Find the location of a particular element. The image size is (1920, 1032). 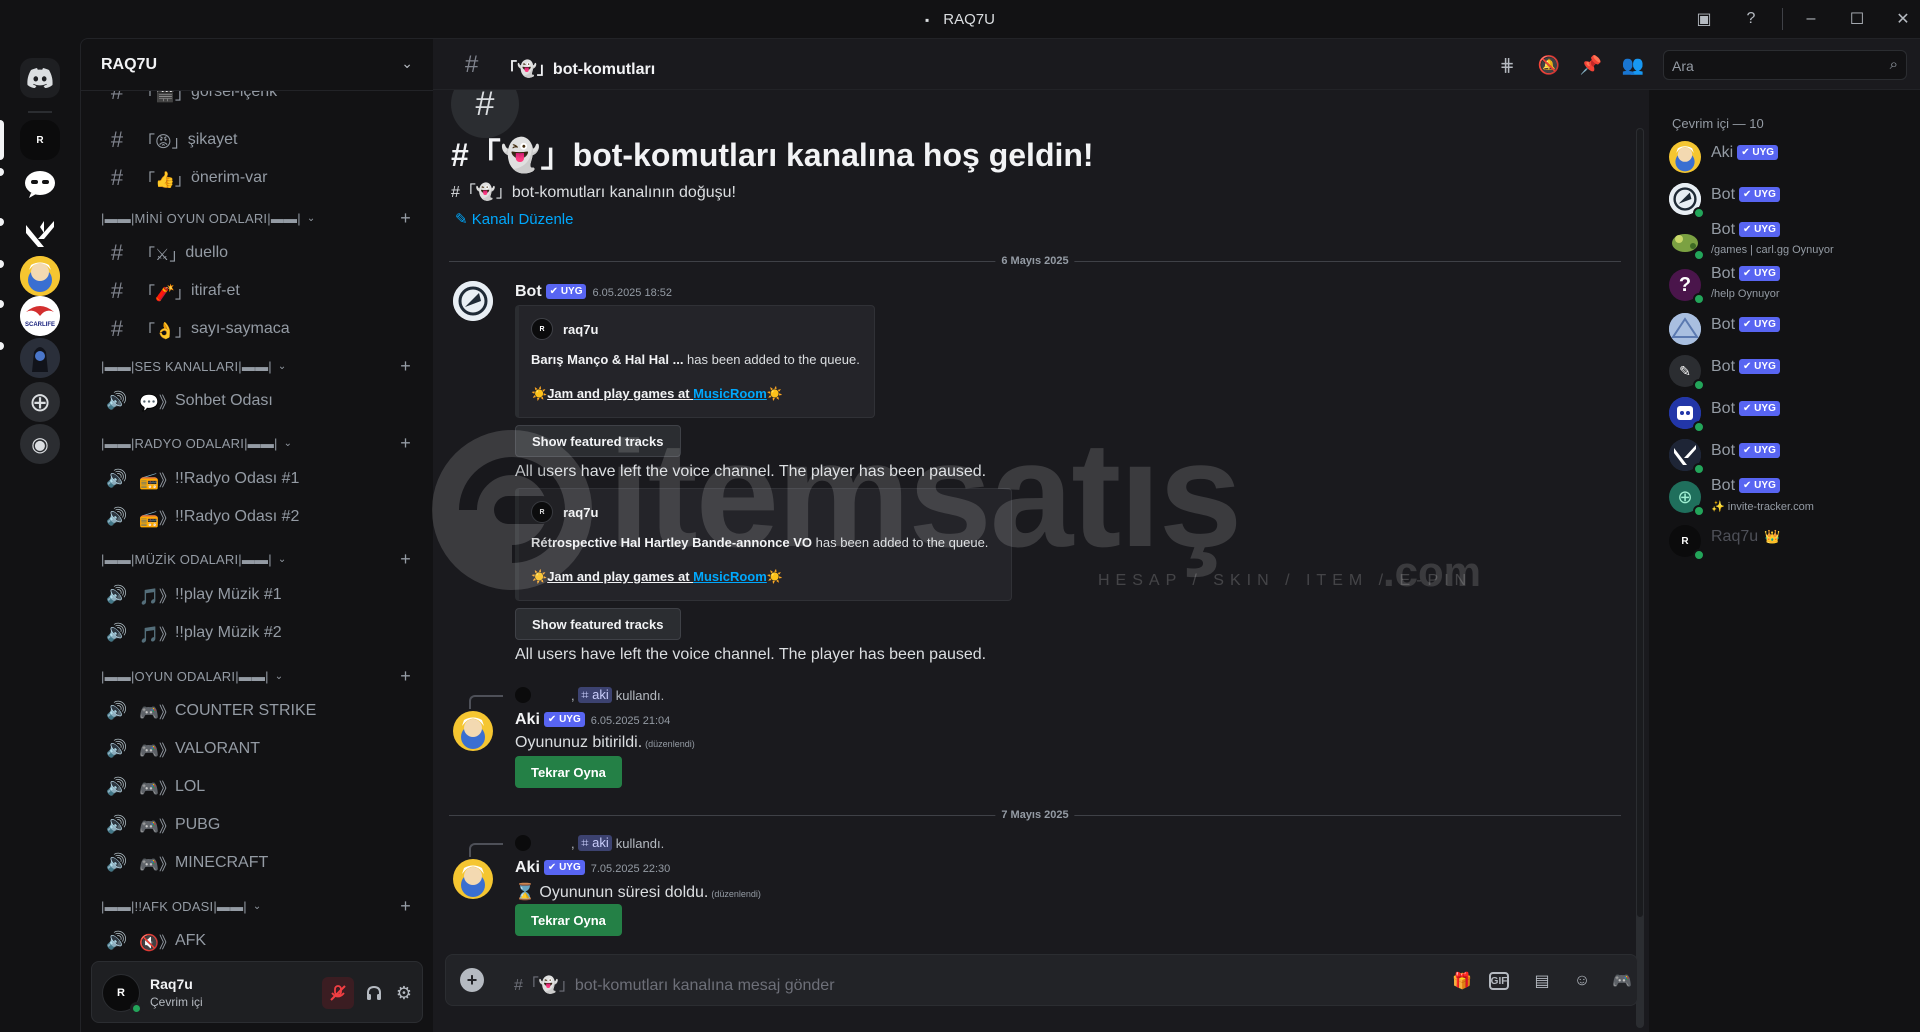

message-author: Bot ✔ UYG 6.05.2025 18:52 is located at coordinates (593, 292).